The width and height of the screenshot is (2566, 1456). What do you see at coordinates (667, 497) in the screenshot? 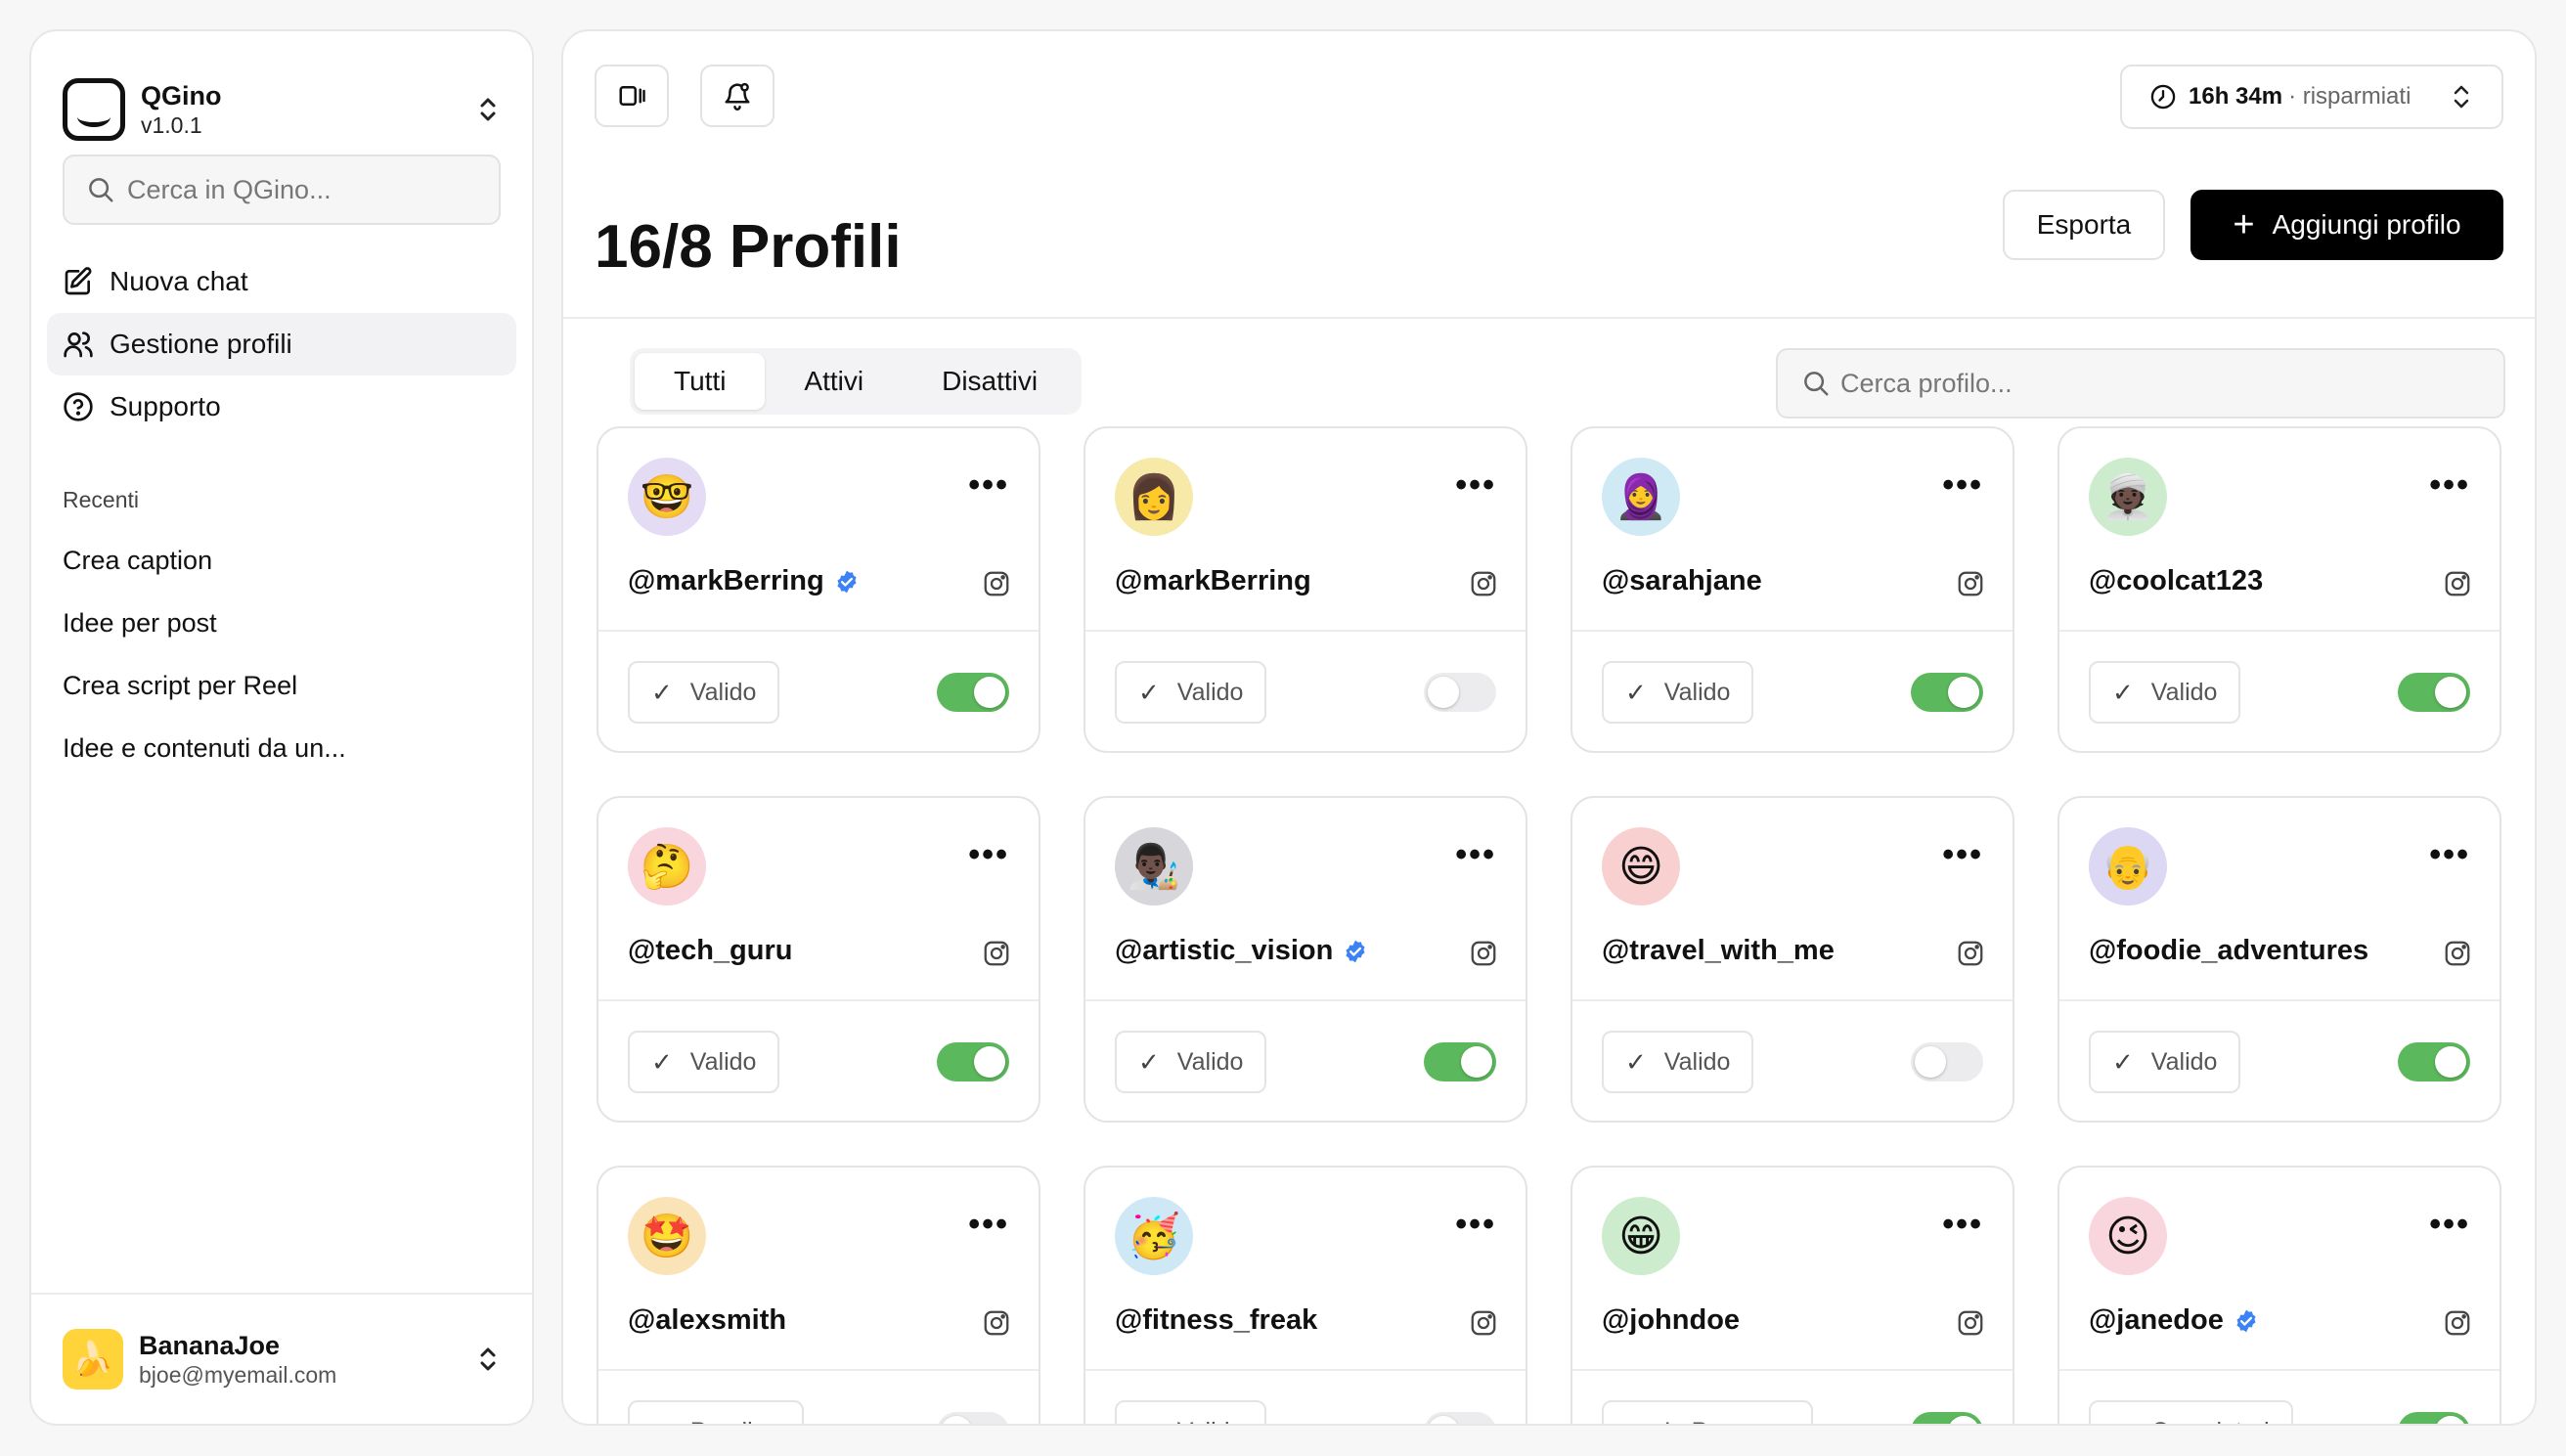
I see `profile-avatar: 🤓` at bounding box center [667, 497].